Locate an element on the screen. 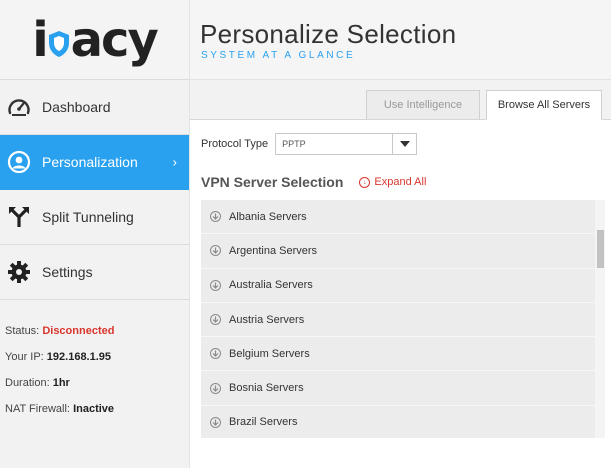 This screenshot has width=611, height=468. logo: i acy is located at coordinates (94, 40).